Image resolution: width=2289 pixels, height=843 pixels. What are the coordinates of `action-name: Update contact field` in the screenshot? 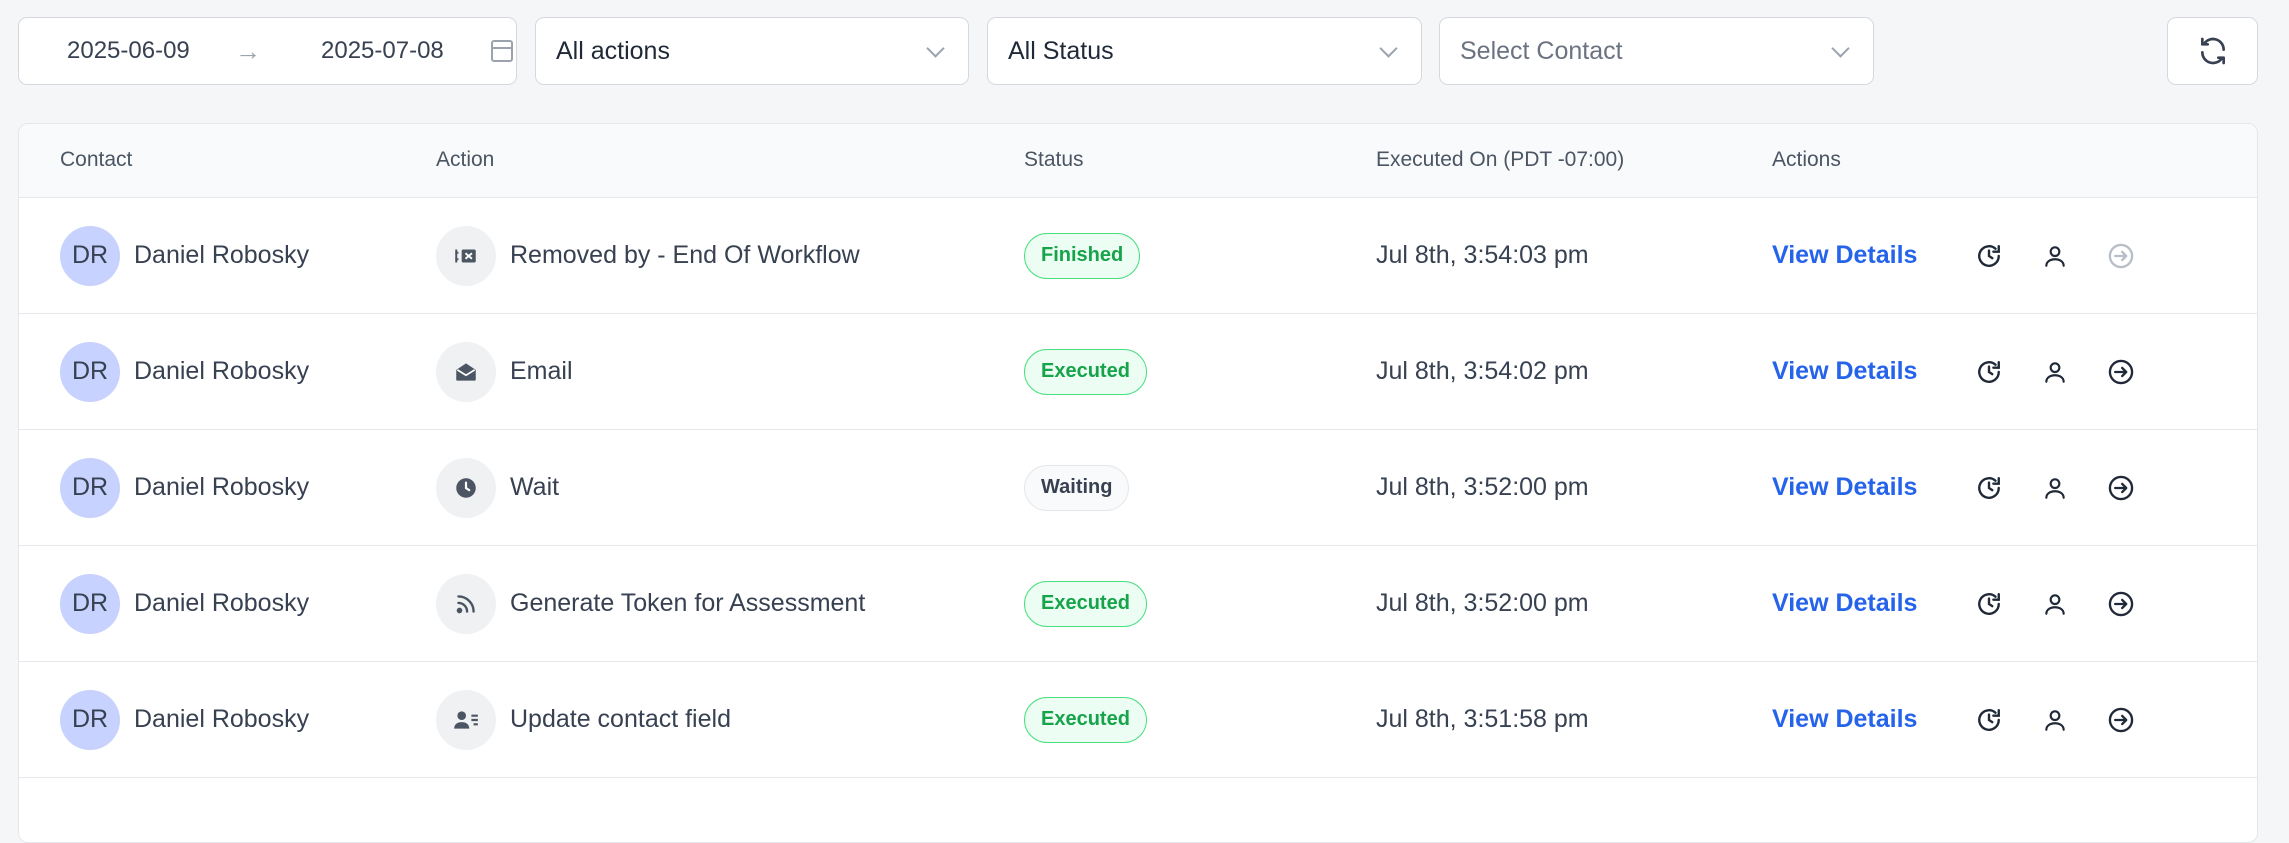 It's located at (620, 719).